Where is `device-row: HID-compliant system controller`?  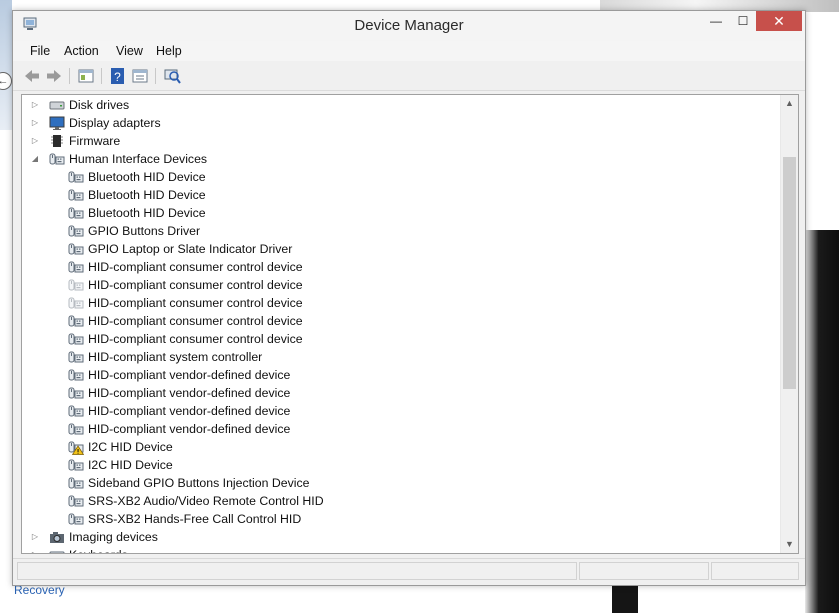 device-row: HID-compliant system controller is located at coordinates (392, 357).